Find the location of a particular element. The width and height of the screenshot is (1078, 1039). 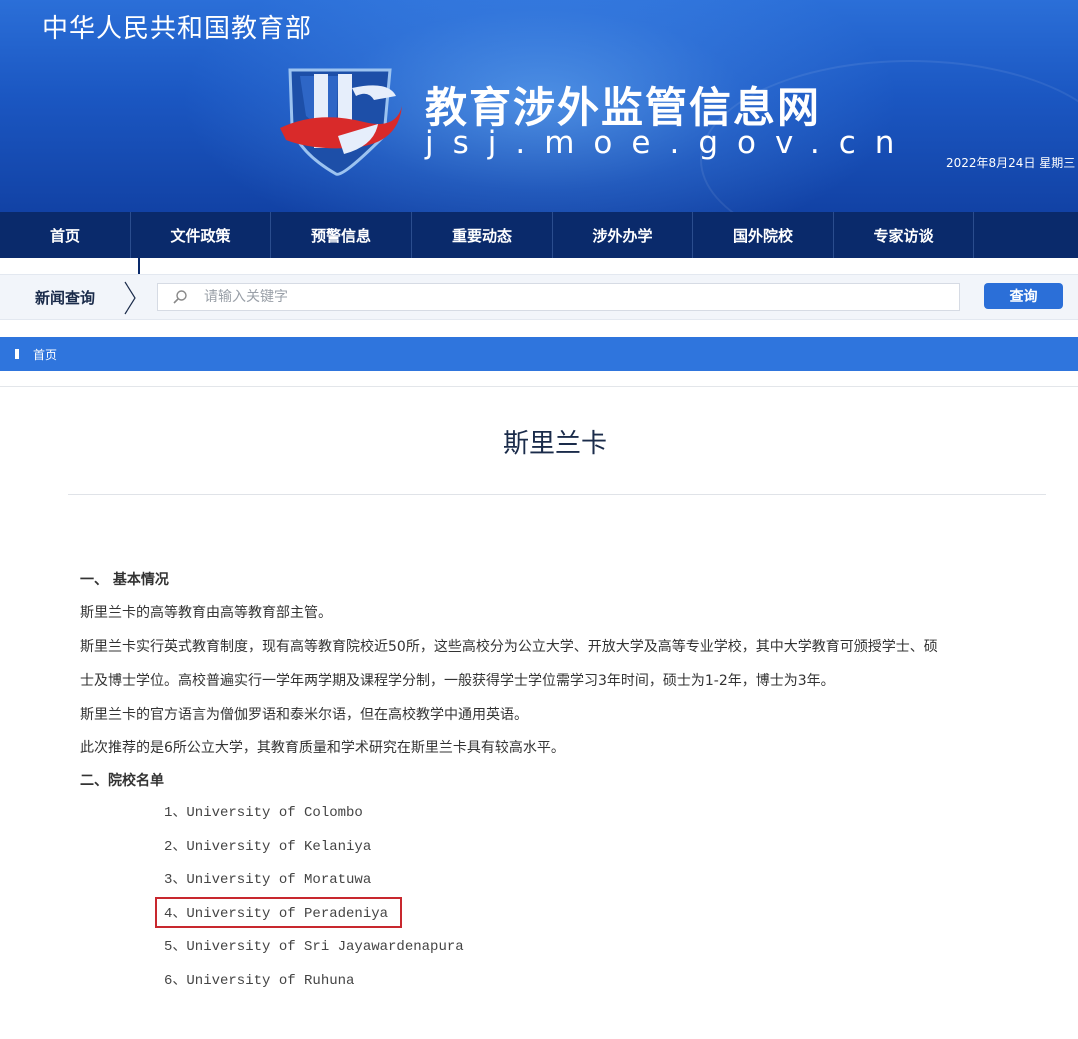

ministry-name: 中华人民共和国教育部 is located at coordinates (177, 26).